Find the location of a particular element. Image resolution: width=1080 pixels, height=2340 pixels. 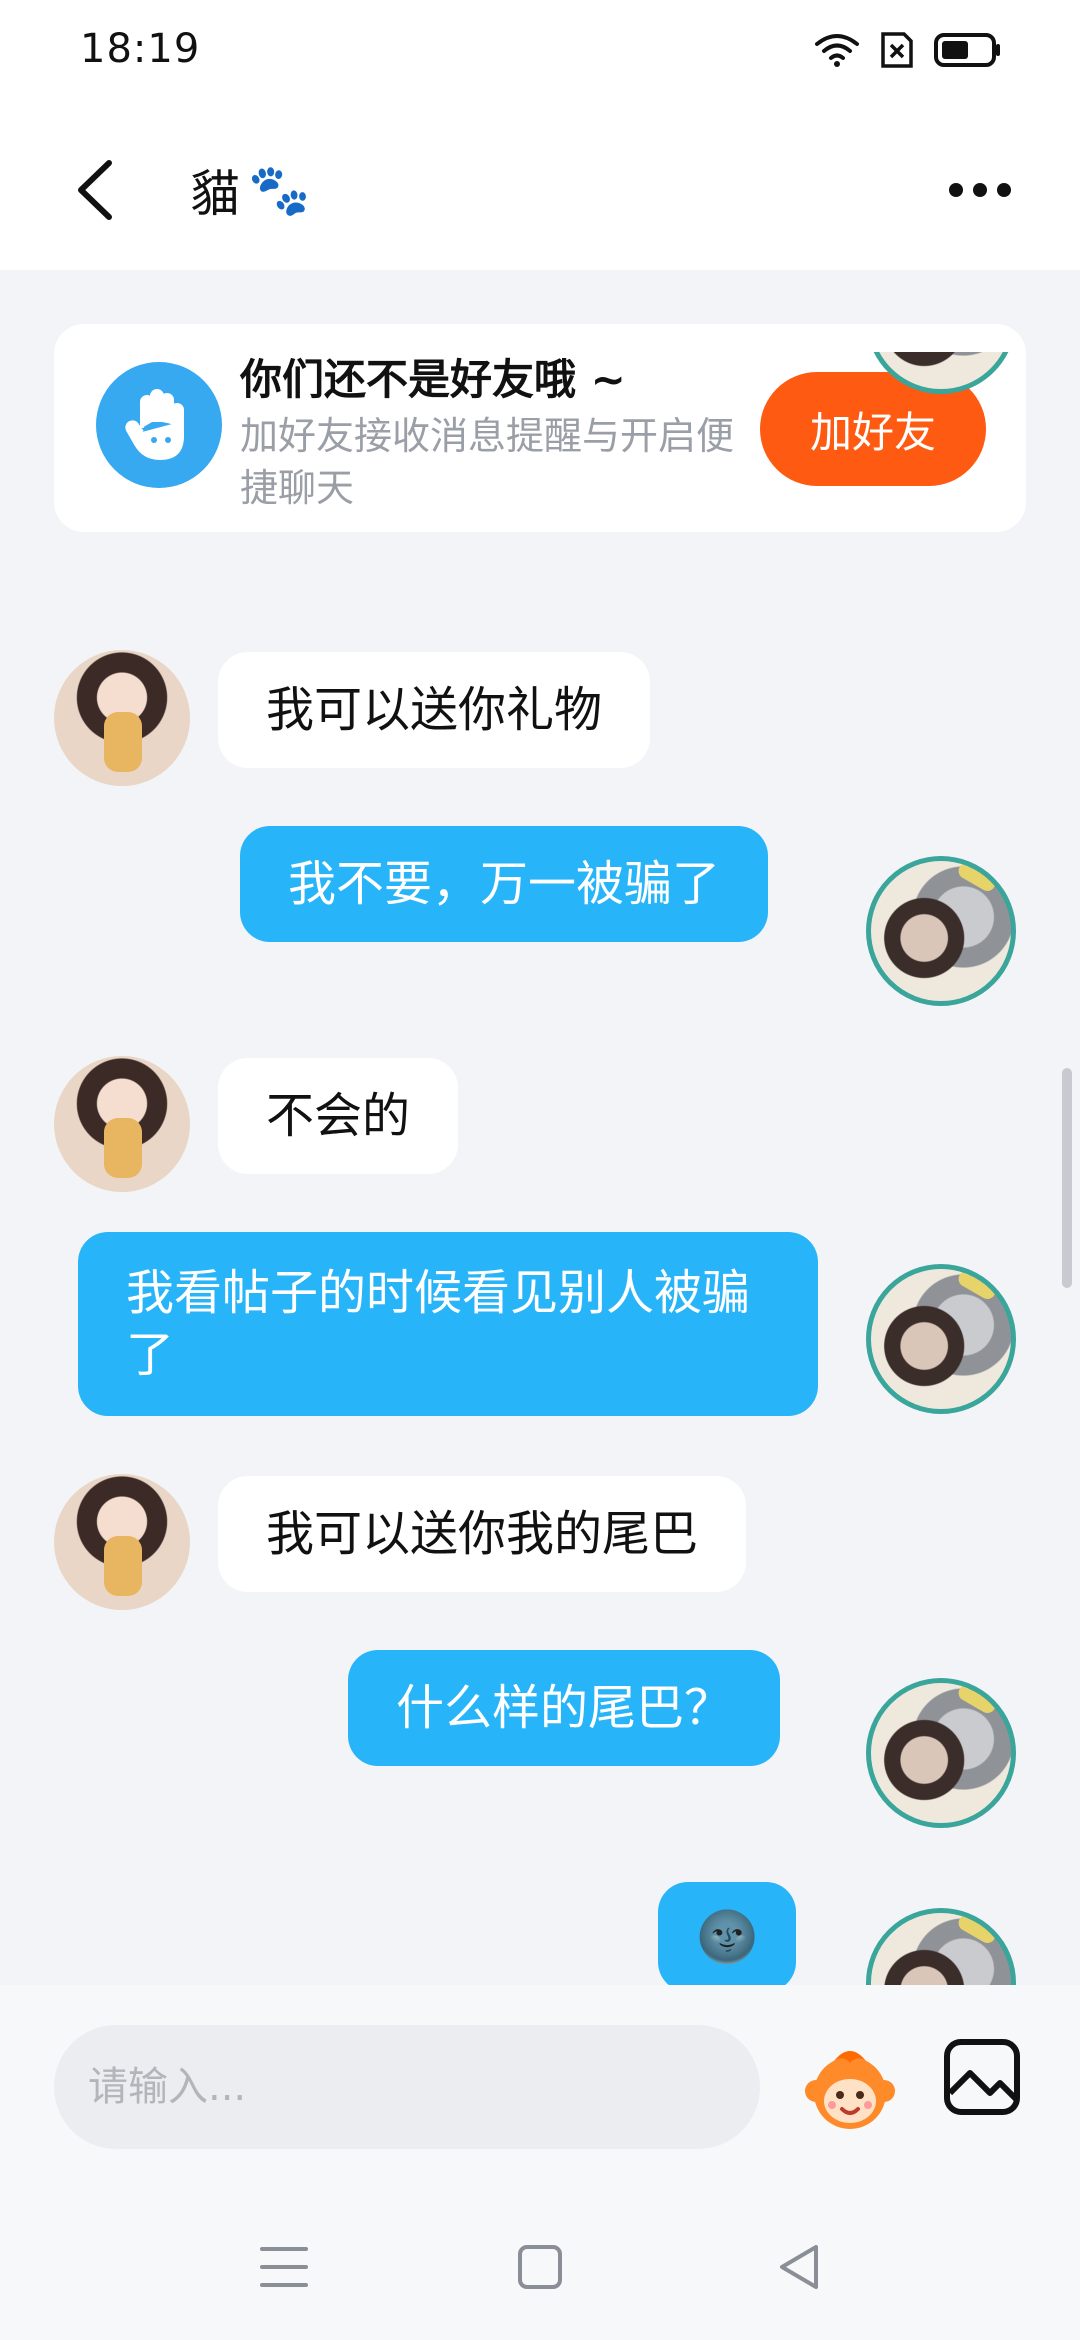

message-bubble-incoming: 我可以送你礼物 is located at coordinates (434, 710).